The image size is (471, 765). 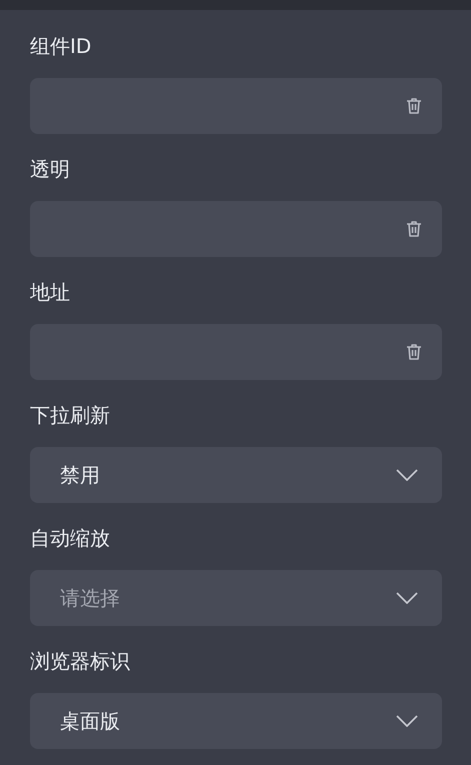 What do you see at coordinates (50, 169) in the screenshot?
I see `field-label: 透明` at bounding box center [50, 169].